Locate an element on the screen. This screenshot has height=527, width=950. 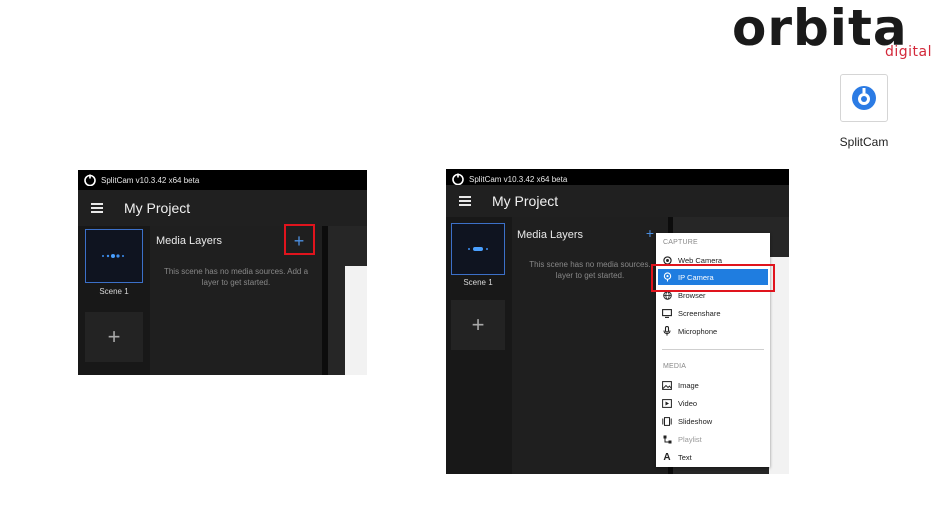
menu-item-label: Image is located at coordinates (688, 385).